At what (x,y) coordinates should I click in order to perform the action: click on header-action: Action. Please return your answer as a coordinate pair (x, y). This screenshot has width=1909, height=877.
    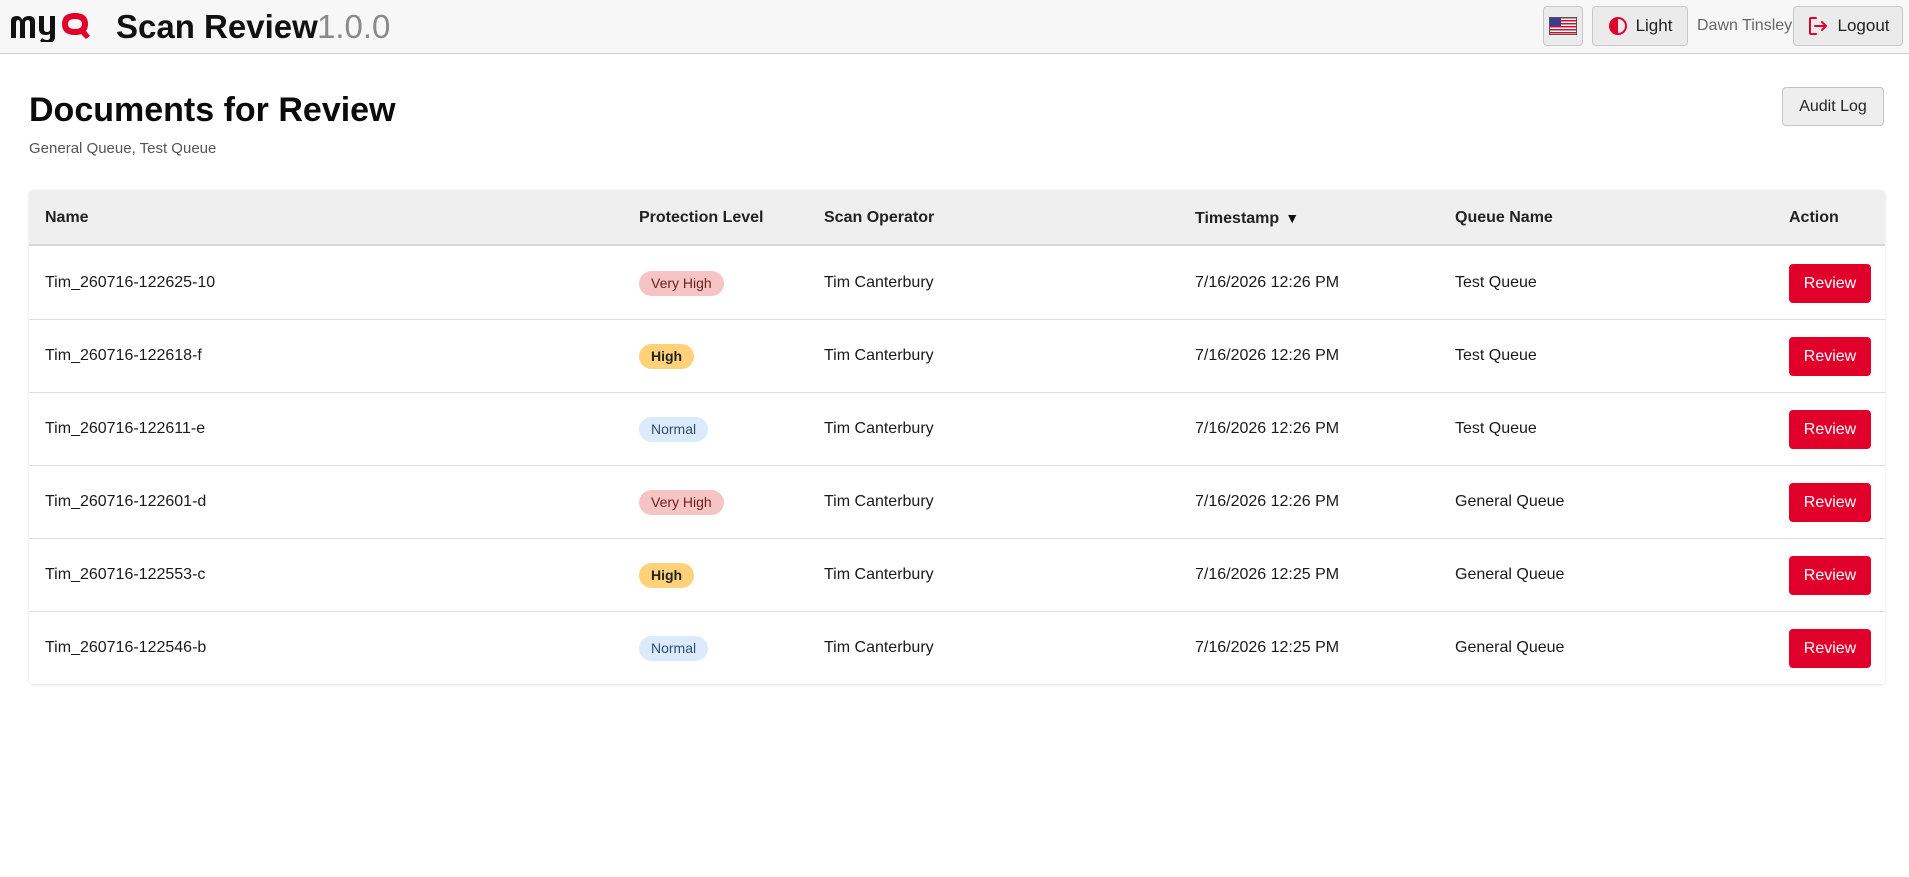
    Looking at the image, I should click on (1814, 217).